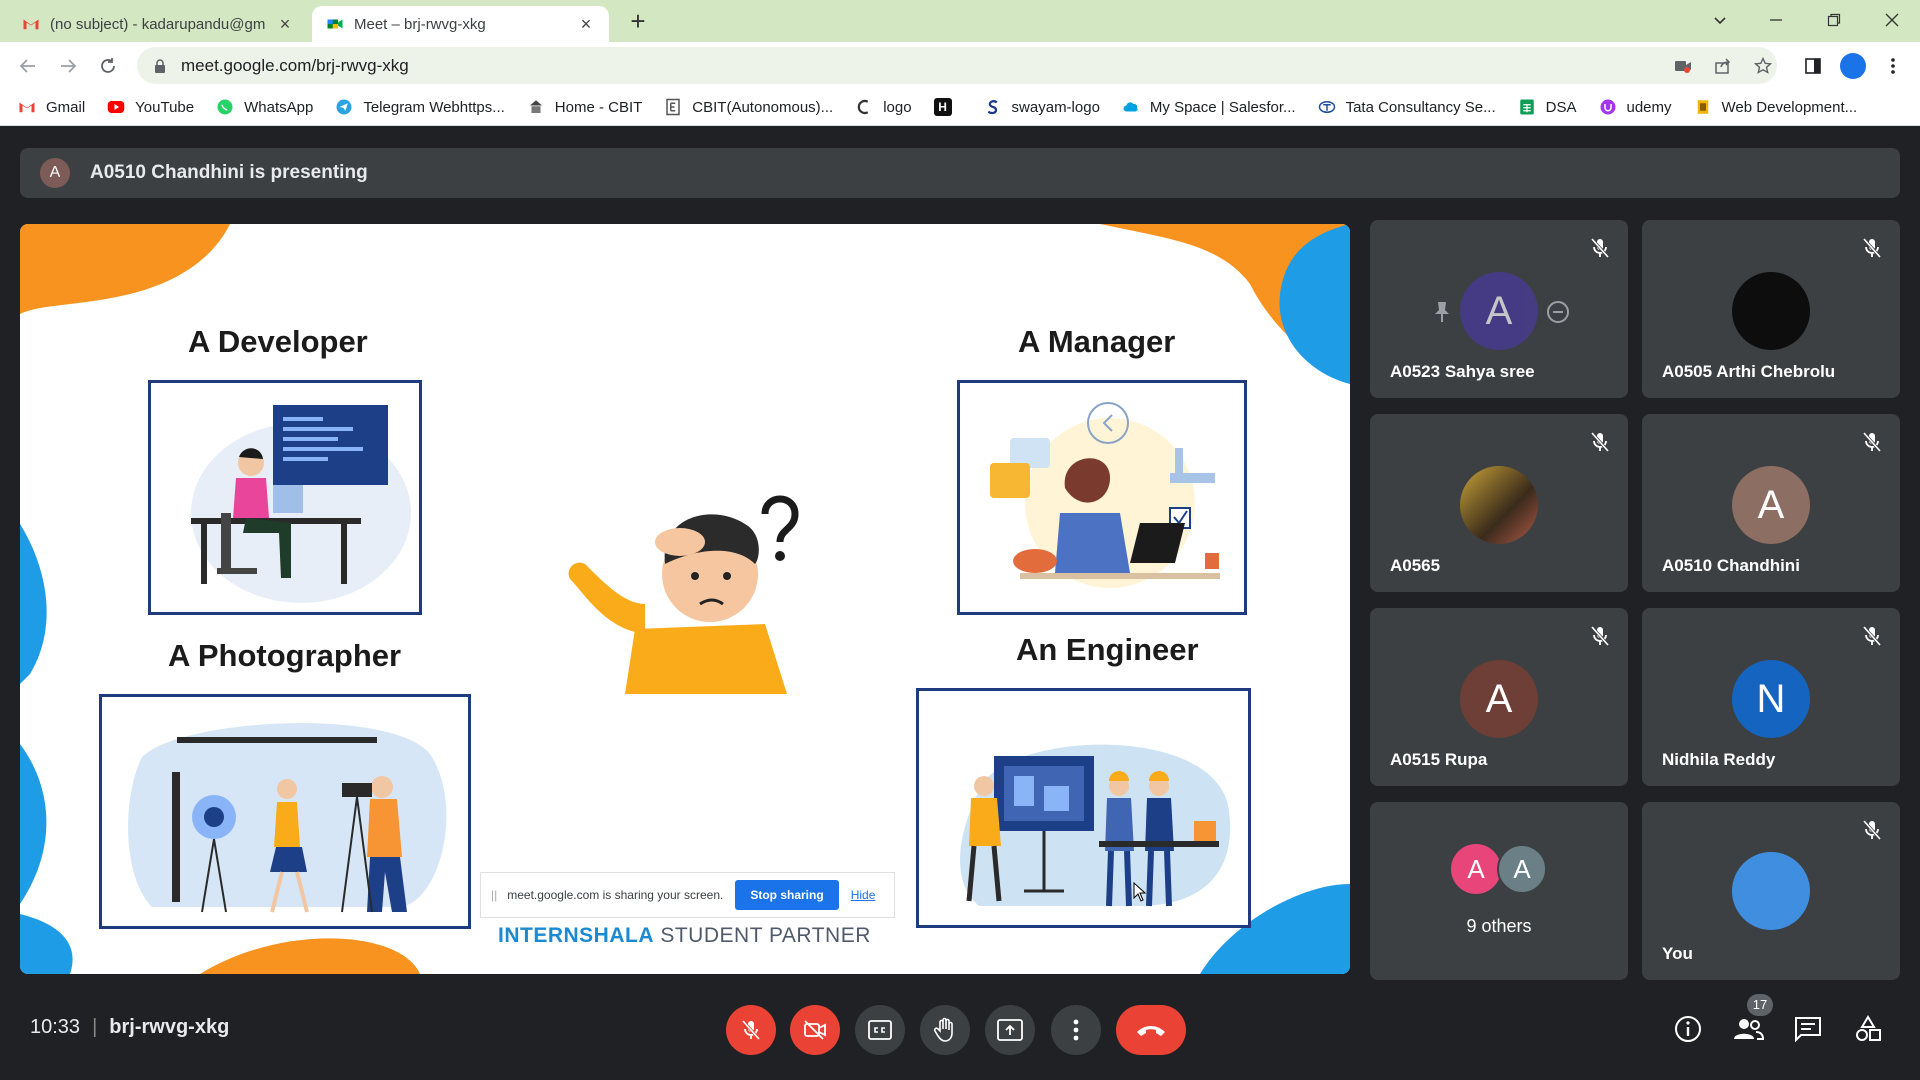  What do you see at coordinates (1476, 869) in the screenshot?
I see `others-avatar: A` at bounding box center [1476, 869].